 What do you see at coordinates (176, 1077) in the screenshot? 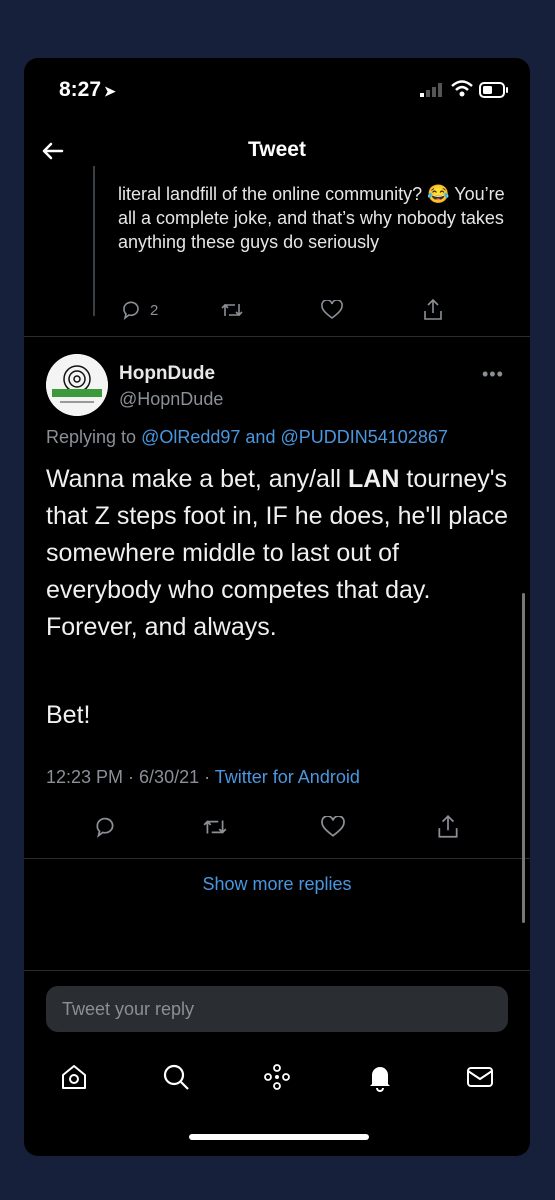
I see `search-icon` at bounding box center [176, 1077].